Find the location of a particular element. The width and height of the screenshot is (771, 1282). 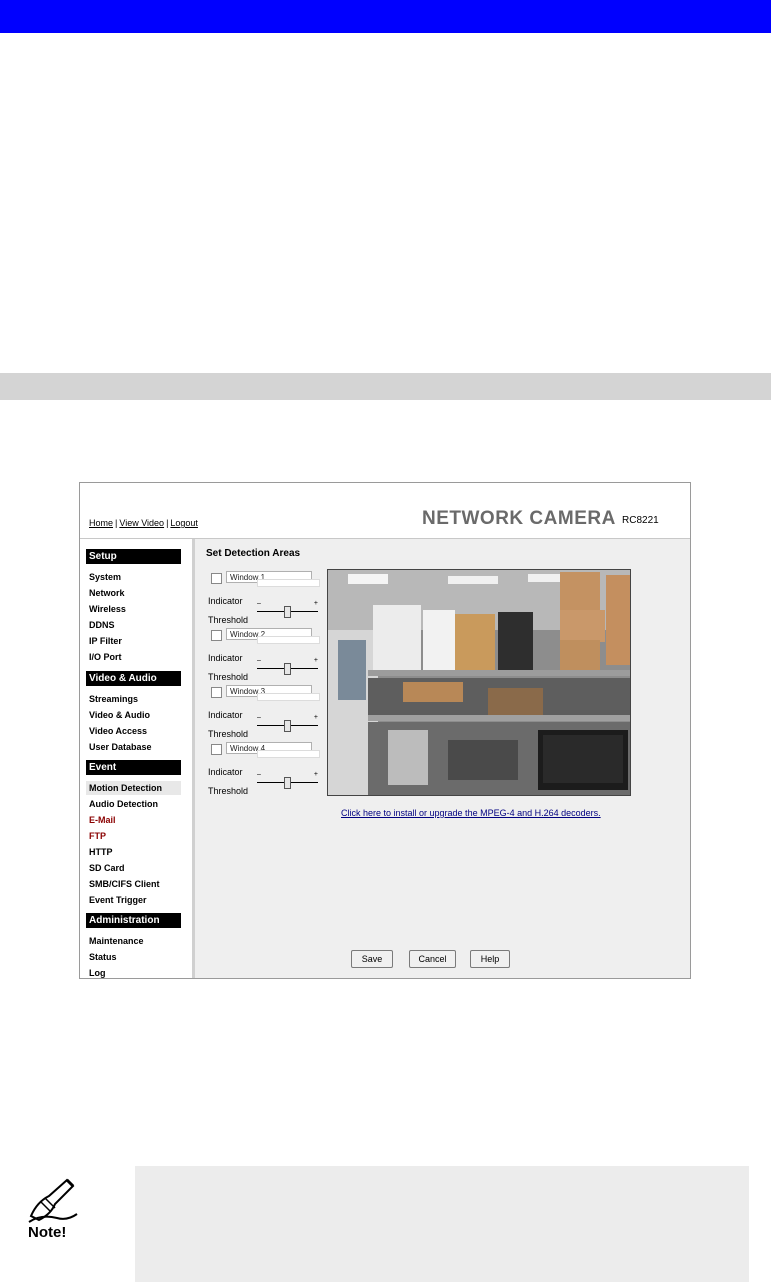

brand-title: NETWORK CAMERA is located at coordinates (519, 518).